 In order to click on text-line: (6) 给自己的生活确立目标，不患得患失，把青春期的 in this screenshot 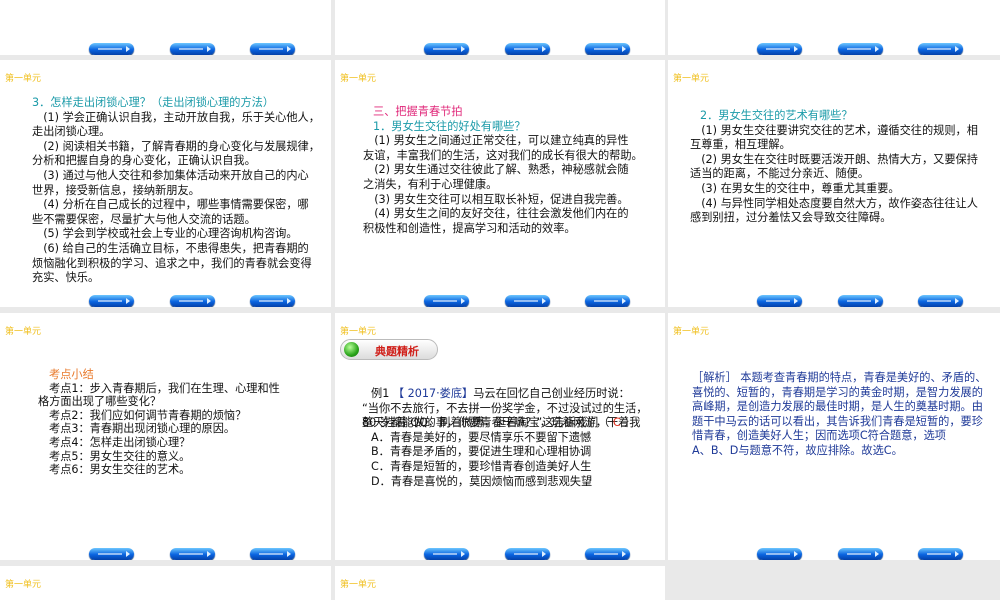, I will do `click(170, 248)`.